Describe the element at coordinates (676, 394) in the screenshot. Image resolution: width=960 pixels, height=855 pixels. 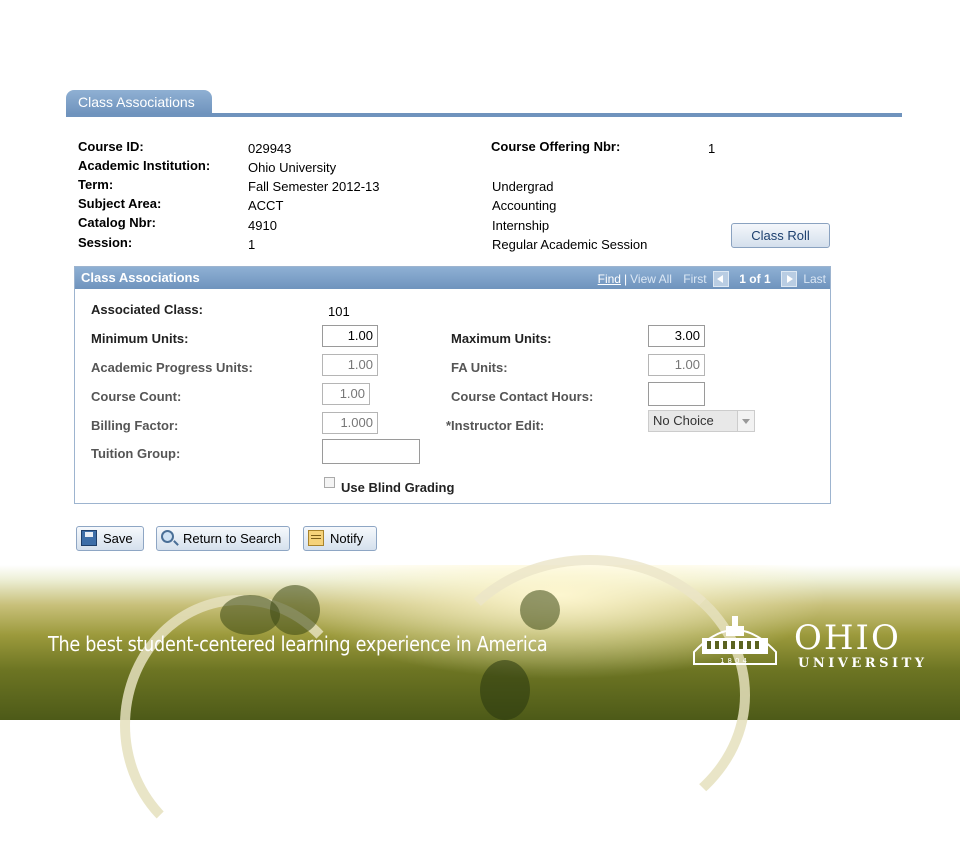
I see `course-contact-hours-field` at that location.